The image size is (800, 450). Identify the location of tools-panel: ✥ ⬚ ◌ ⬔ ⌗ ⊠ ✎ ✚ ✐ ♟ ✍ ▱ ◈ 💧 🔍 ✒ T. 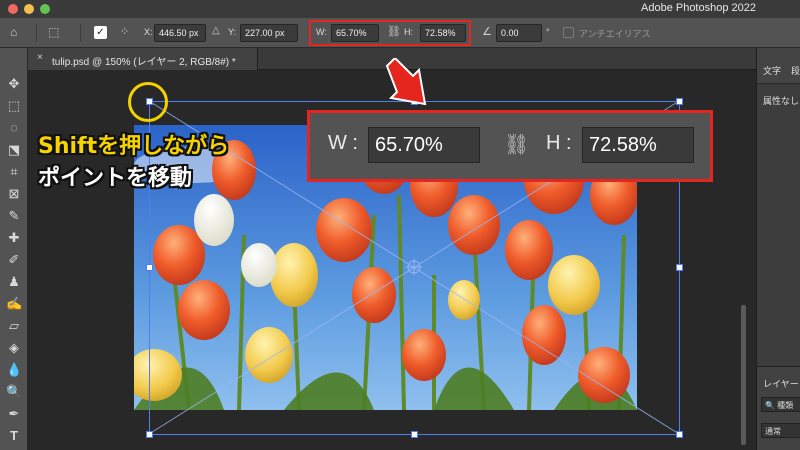
(14, 249).